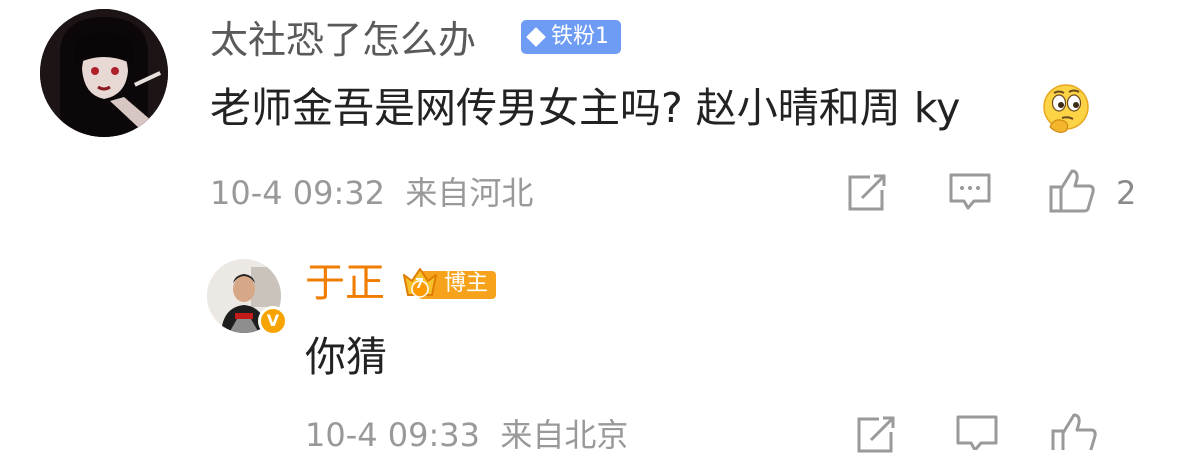 The image size is (1178, 458). I want to click on comment-icon, so click(970, 192).